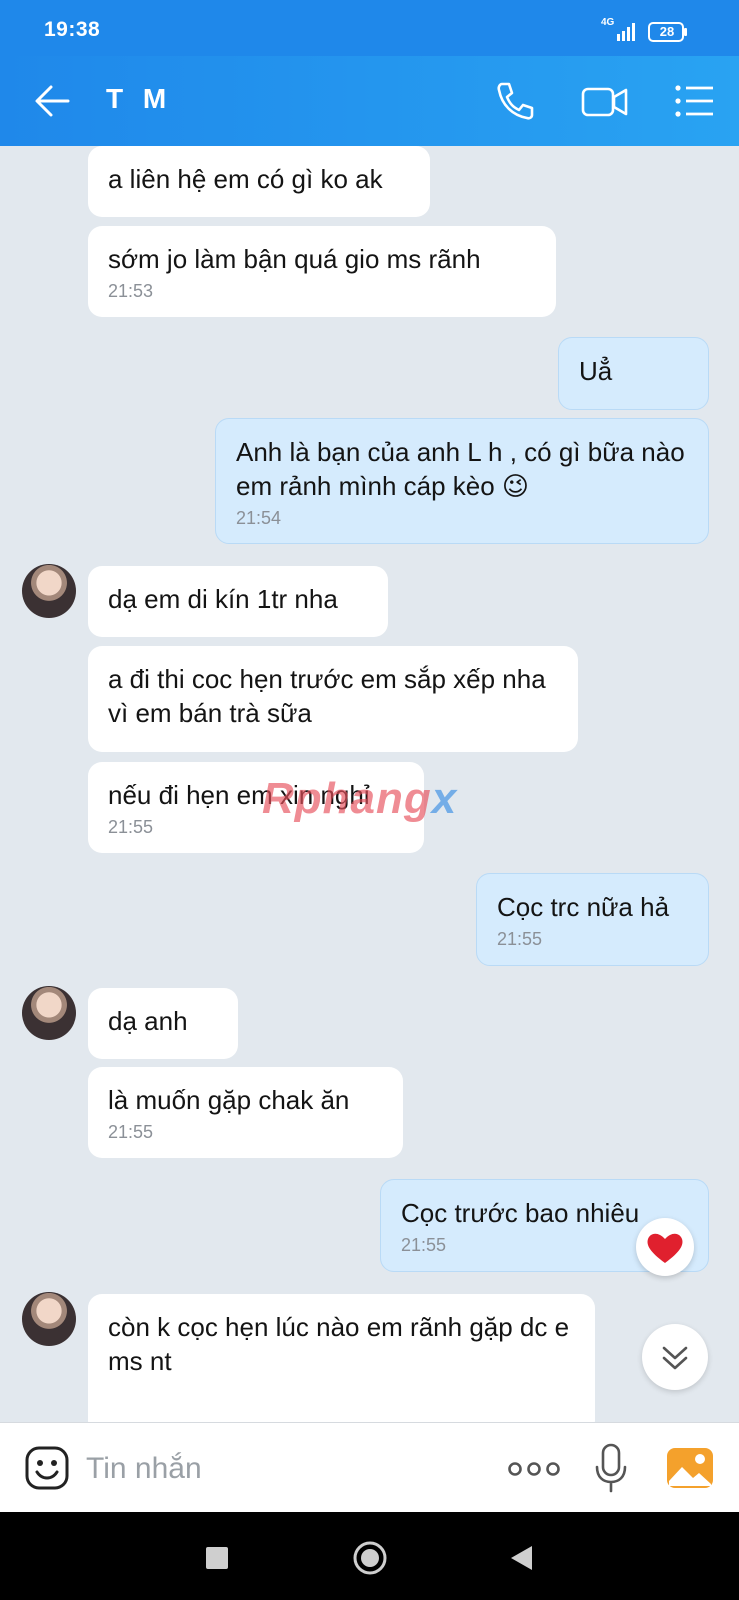  I want to click on message-bubble: sớm jo làm bận quá gio ms rãnh 21:53, so click(322, 271).